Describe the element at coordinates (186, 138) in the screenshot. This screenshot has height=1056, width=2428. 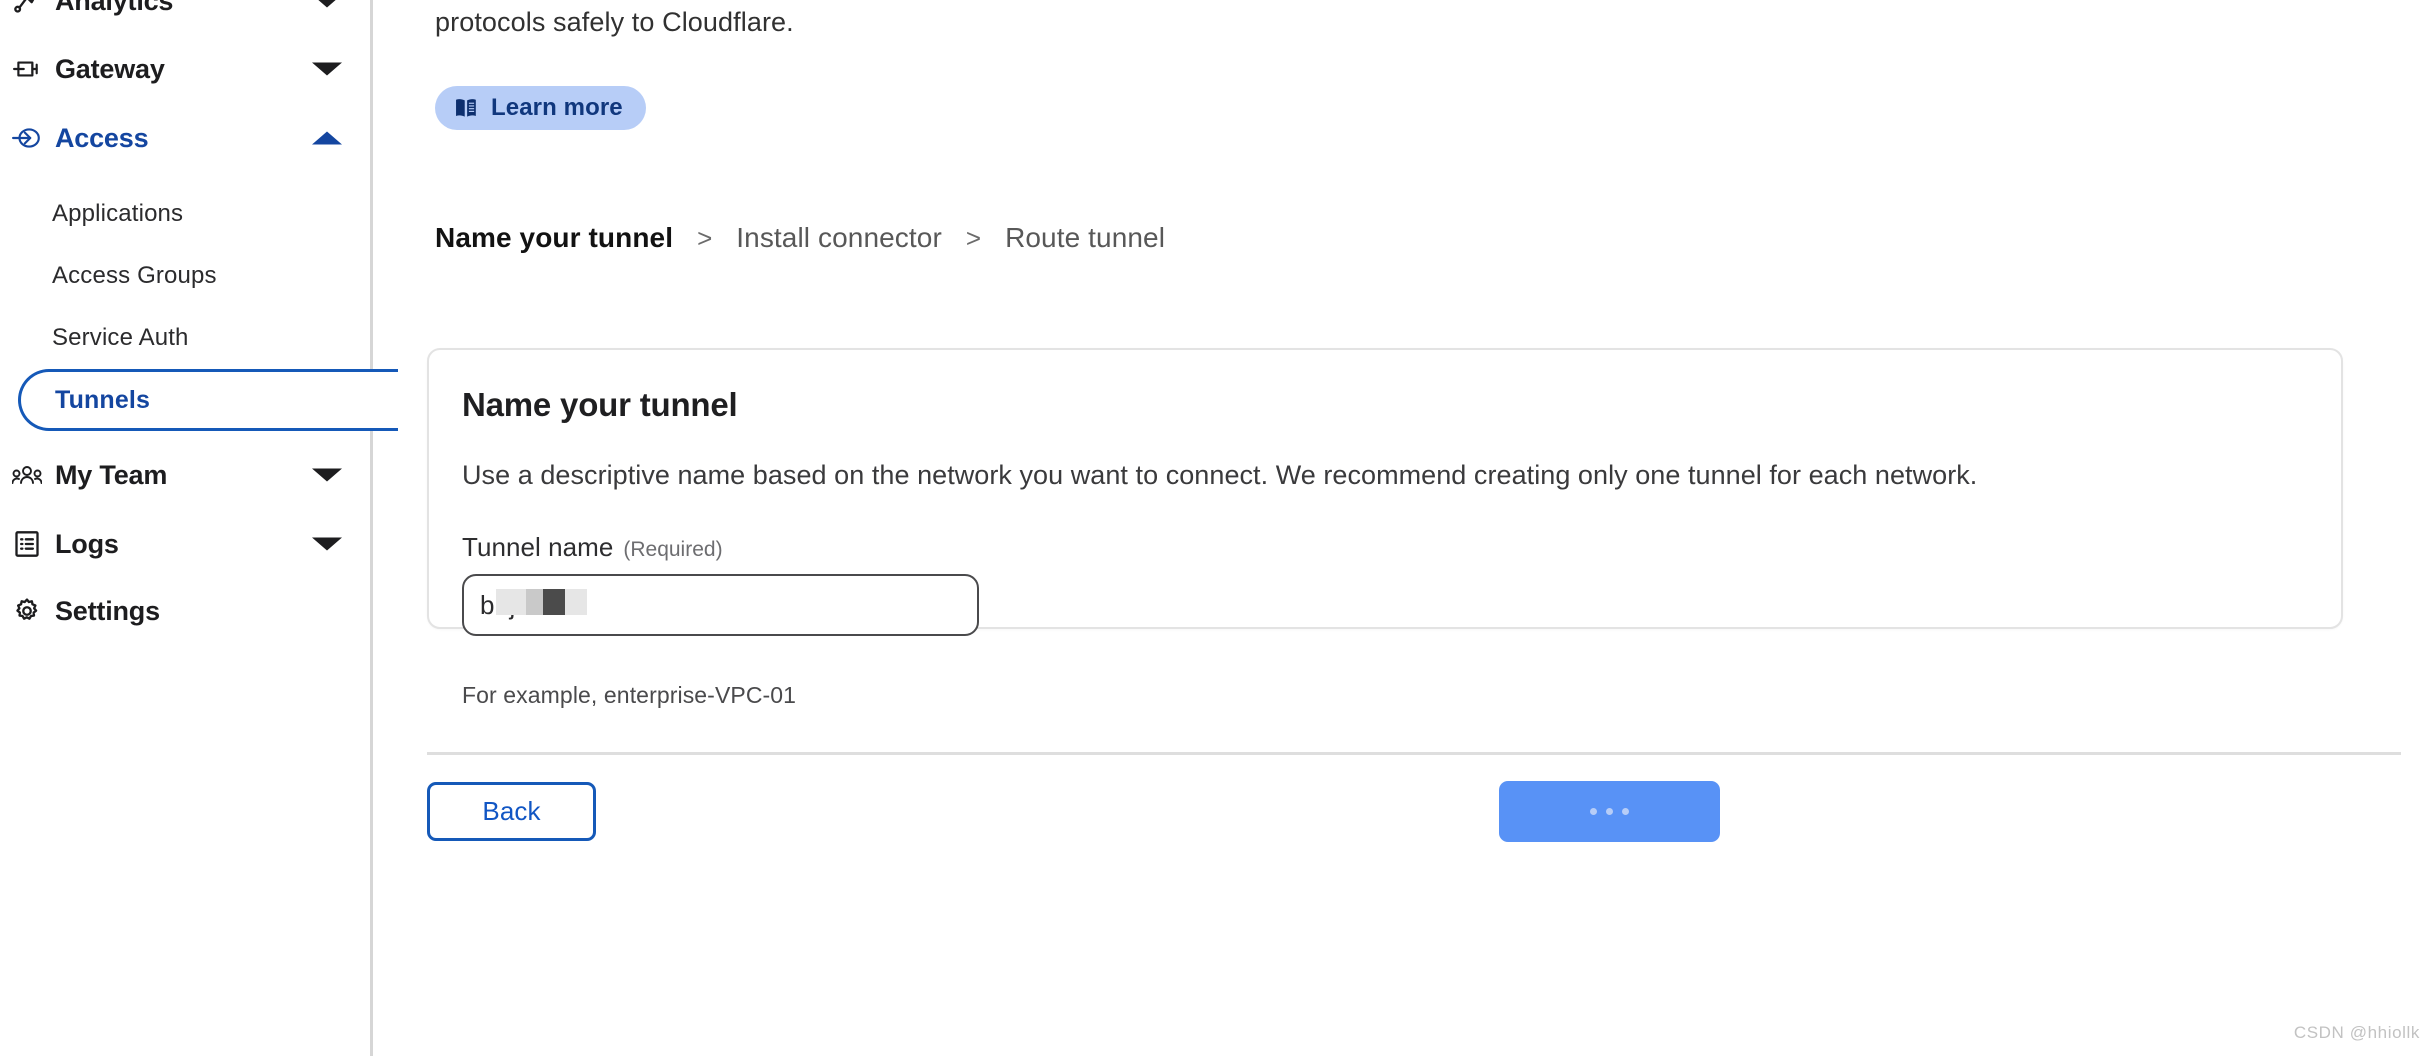
I see `sidebar-item-access: Access` at that location.